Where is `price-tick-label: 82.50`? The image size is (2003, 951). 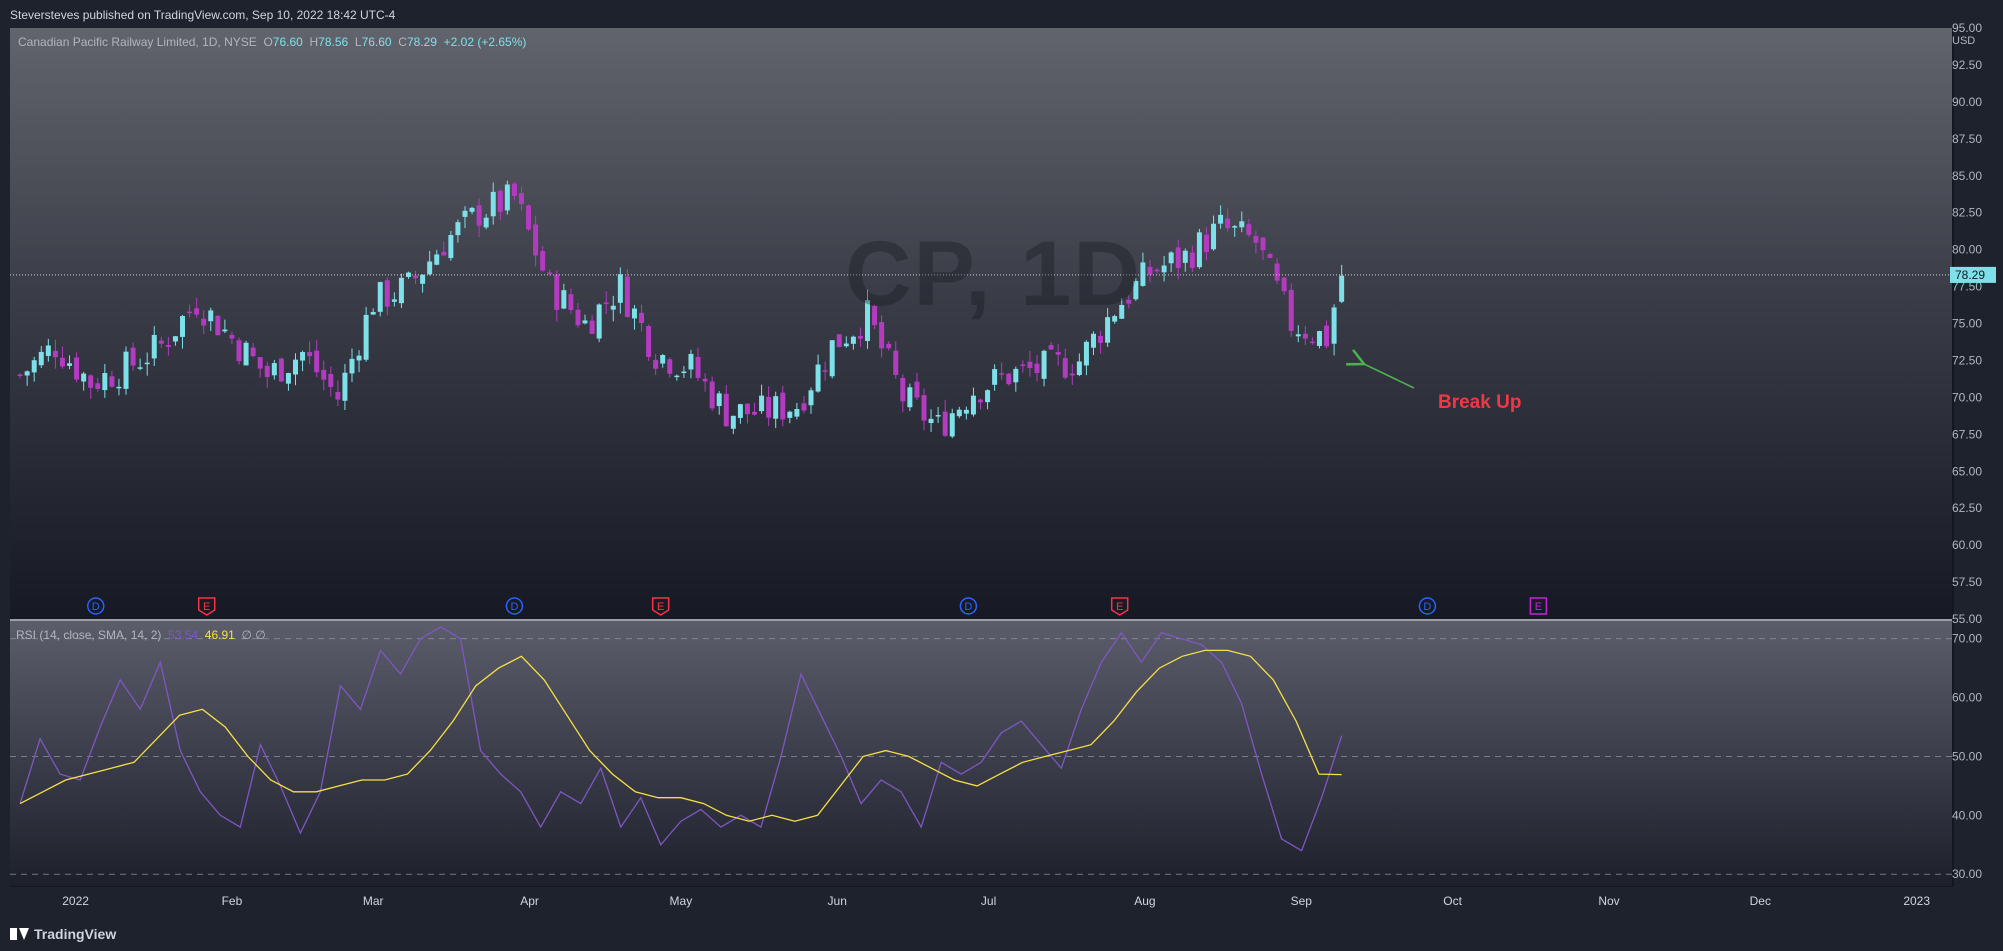
price-tick-label: 82.50 is located at coordinates (1967, 213).